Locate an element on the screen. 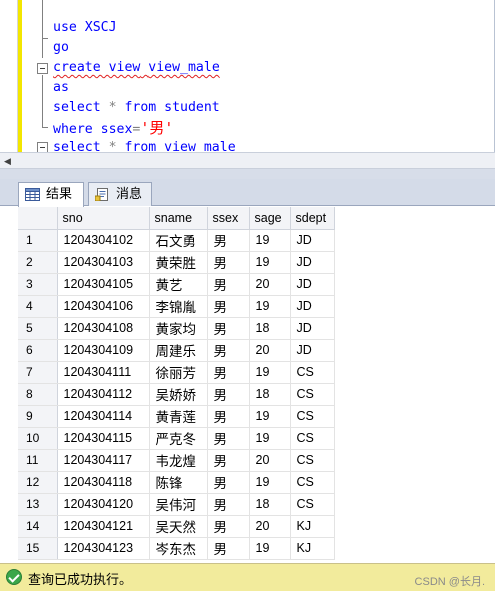 This screenshot has height=598, width=495. cell-sname: 李锦胤 is located at coordinates (178, 306).